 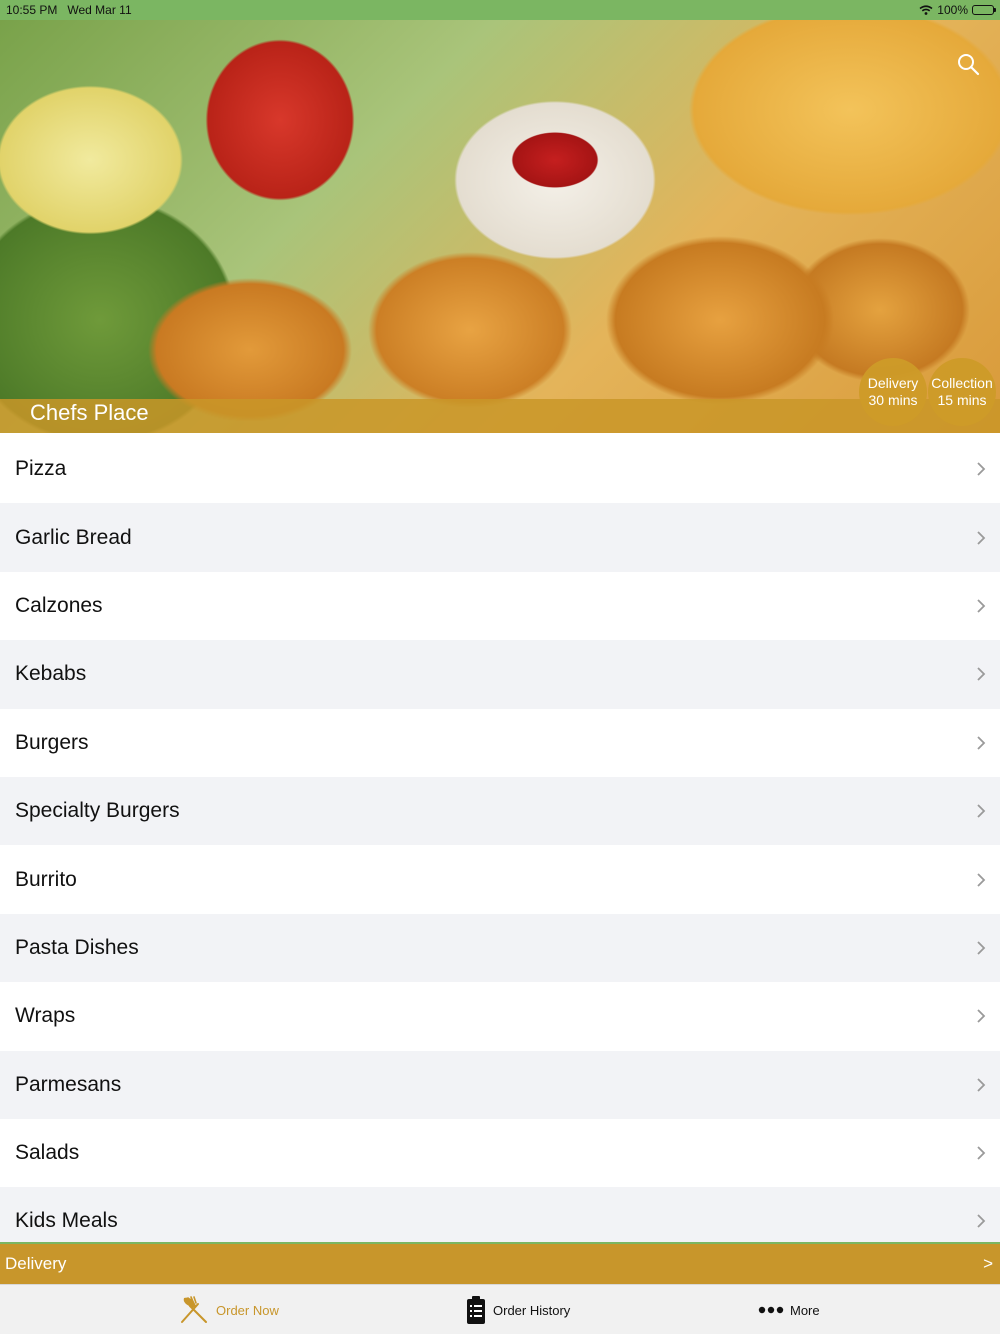 What do you see at coordinates (77, 947) in the screenshot?
I see `category-label: Pasta Dishes` at bounding box center [77, 947].